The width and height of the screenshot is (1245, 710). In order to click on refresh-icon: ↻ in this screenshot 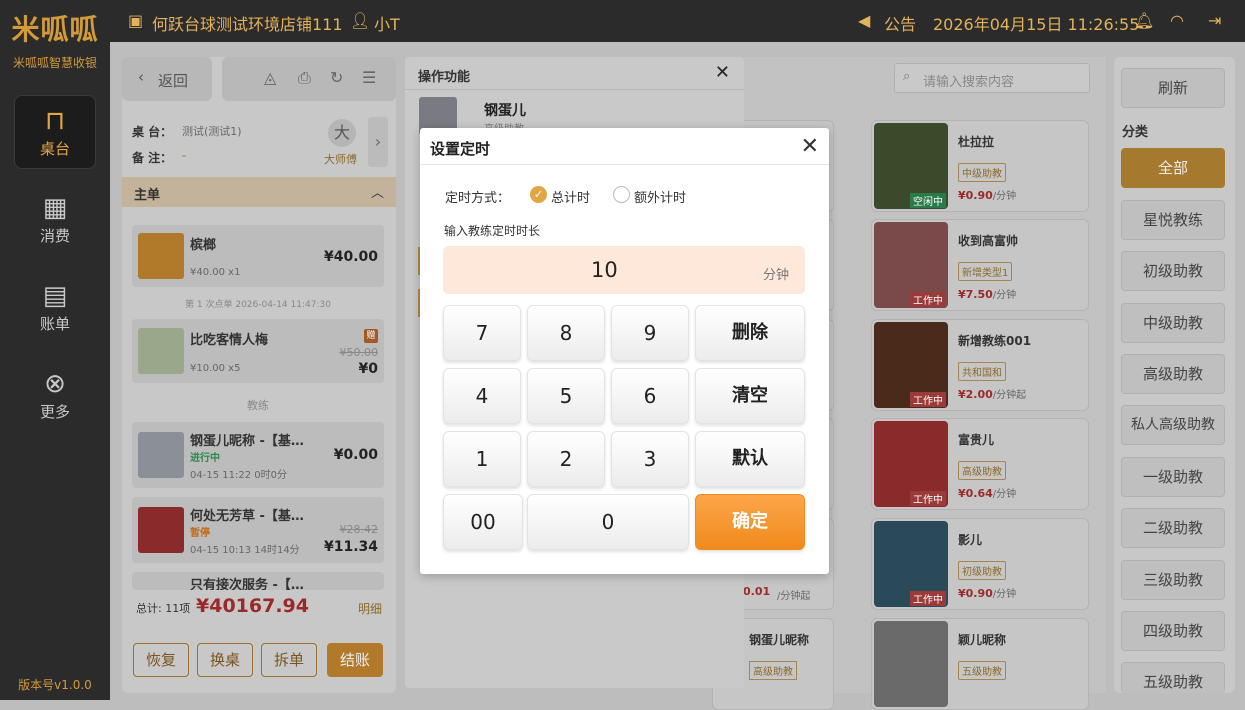, I will do `click(336, 77)`.